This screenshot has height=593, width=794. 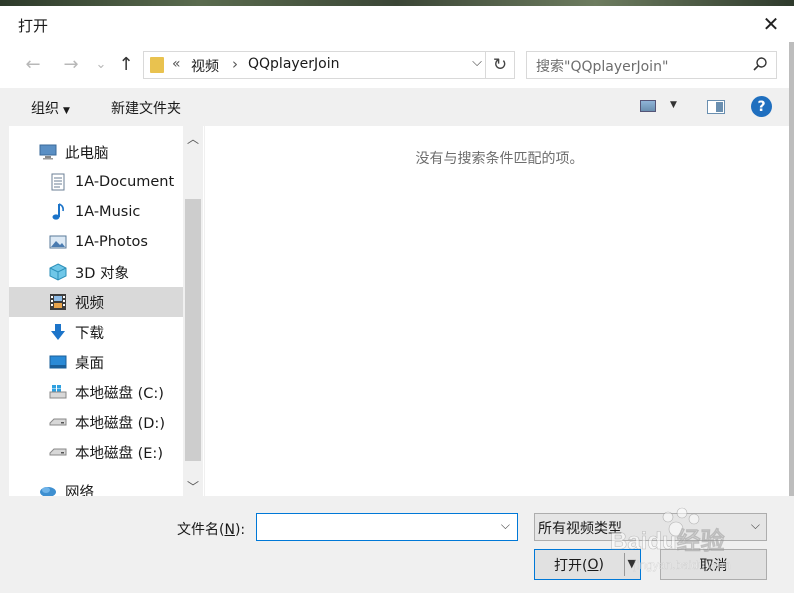 What do you see at coordinates (66, 111) in the screenshot?
I see `chevron-down-icon: ▼` at bounding box center [66, 111].